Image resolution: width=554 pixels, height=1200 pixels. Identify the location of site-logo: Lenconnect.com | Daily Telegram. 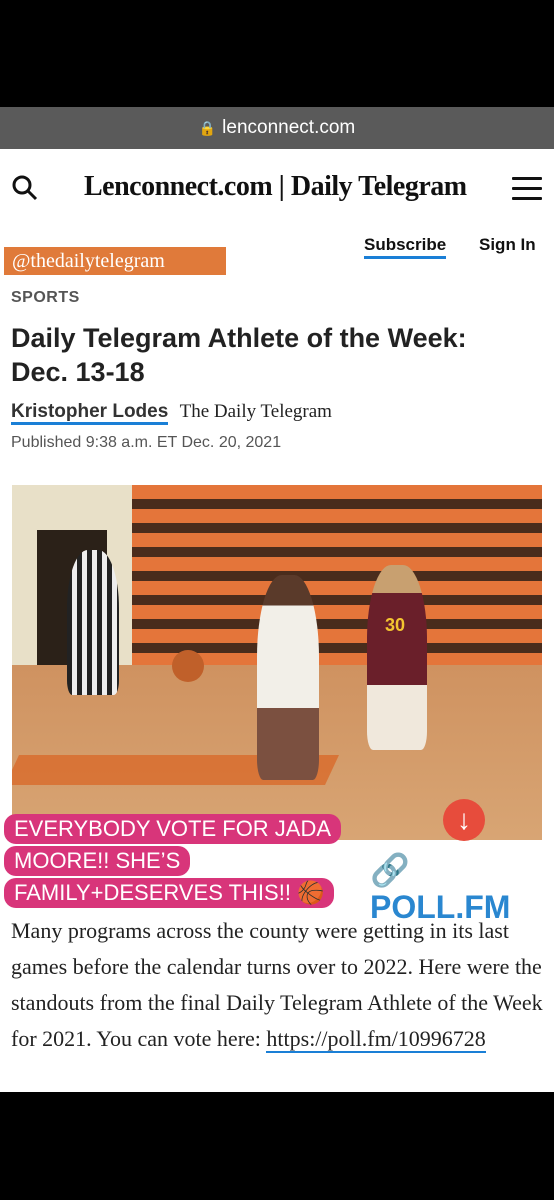
(275, 187).